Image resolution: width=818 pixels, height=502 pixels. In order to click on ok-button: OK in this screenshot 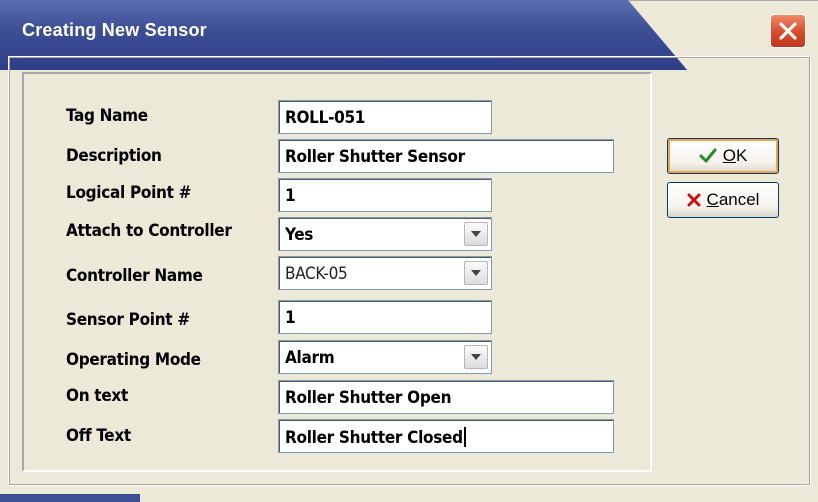, I will do `click(723, 156)`.